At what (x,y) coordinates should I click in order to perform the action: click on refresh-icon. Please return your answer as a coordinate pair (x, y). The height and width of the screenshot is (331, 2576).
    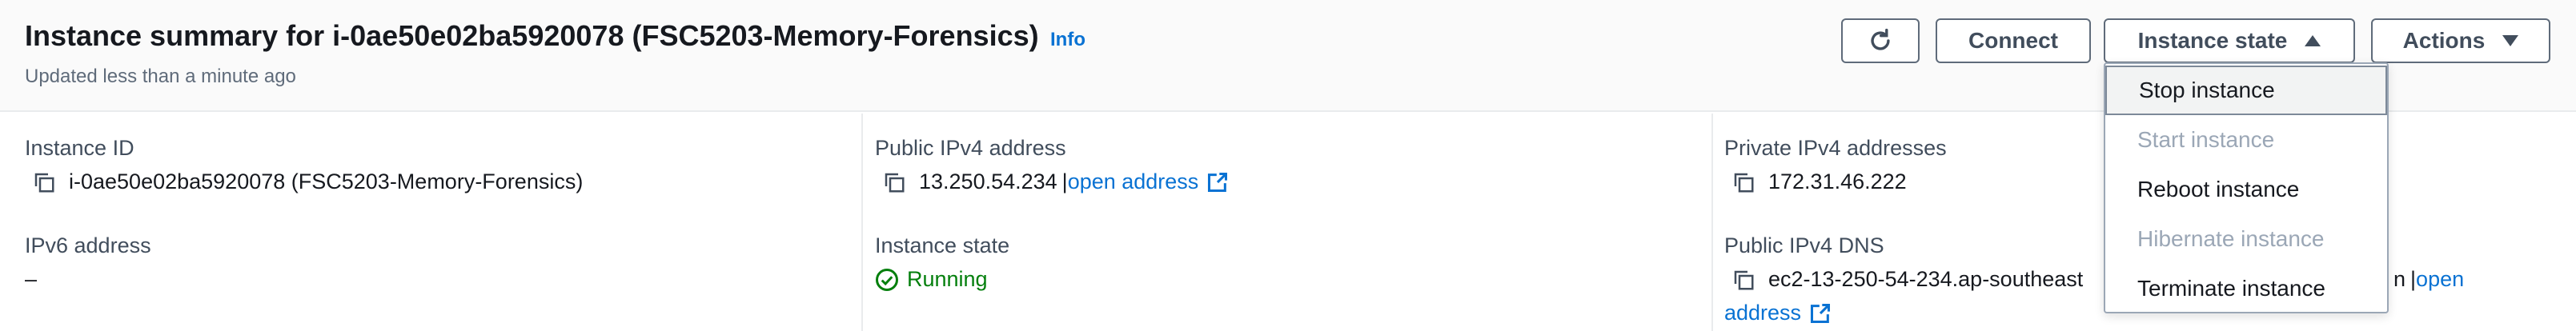
    Looking at the image, I should click on (1880, 40).